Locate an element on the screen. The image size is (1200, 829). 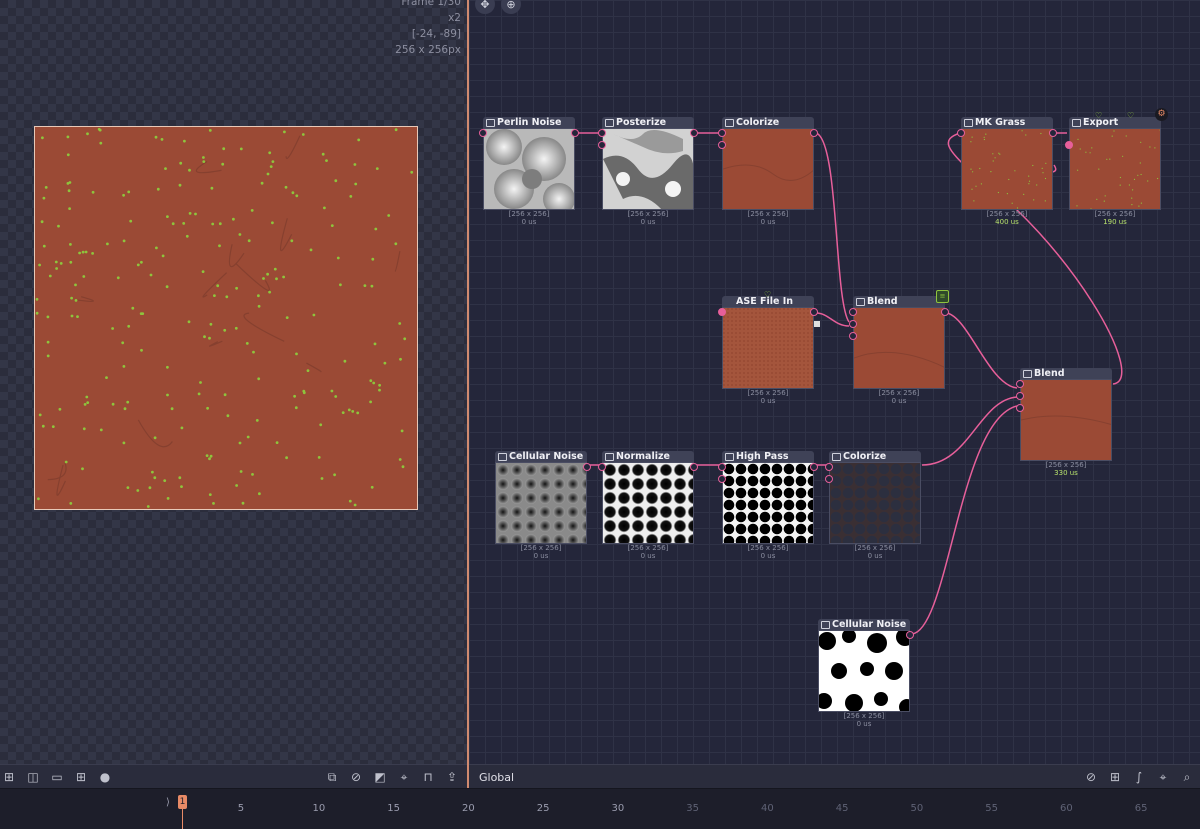
node-ase-file-in: ASE File In [256 x 256] 0 us ♡ is located at coordinates (769, 347).